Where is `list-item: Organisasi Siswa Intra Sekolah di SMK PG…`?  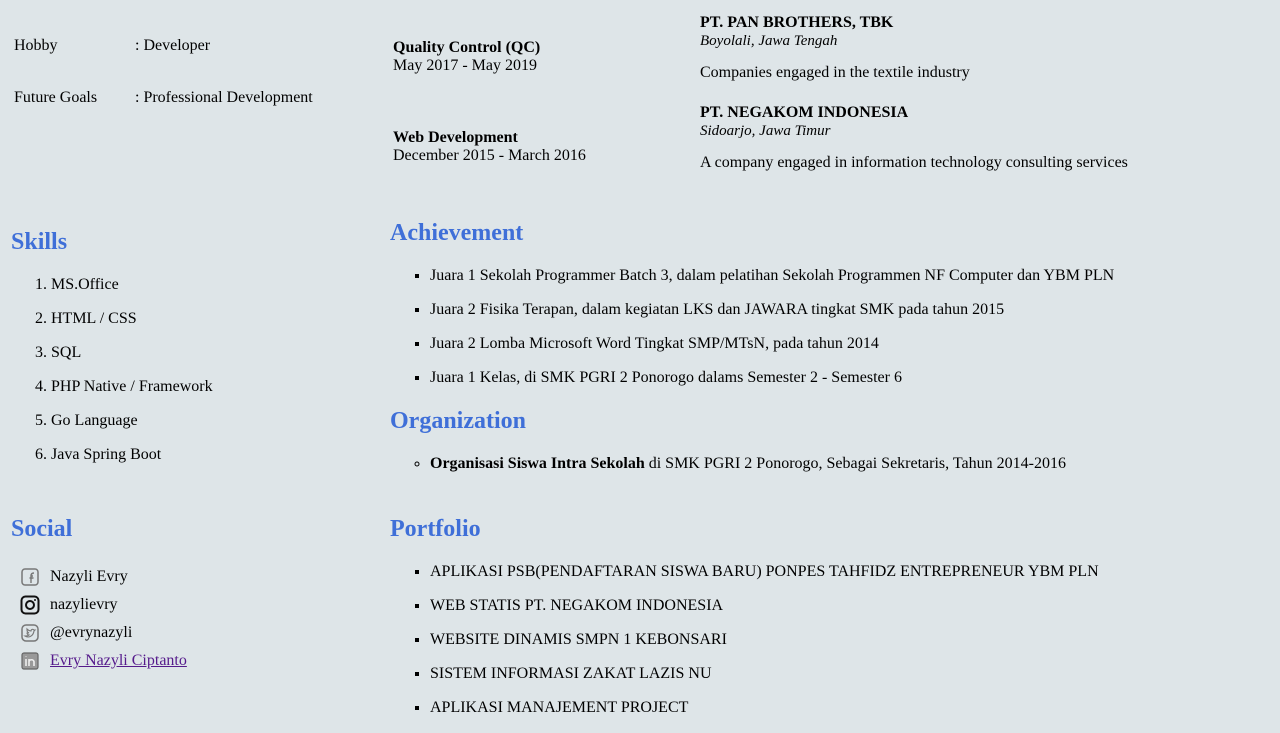
list-item: Organisasi Siswa Intra Sekolah di SMK PG… is located at coordinates (748, 472).